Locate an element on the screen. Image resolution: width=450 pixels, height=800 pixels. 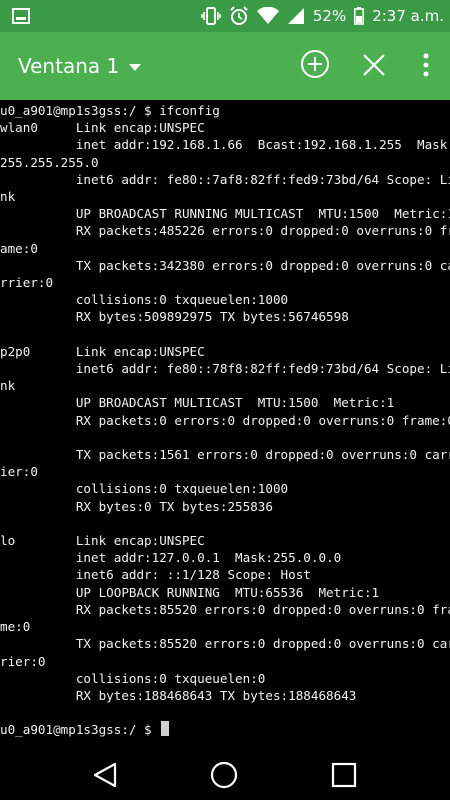
battery-icon is located at coordinates (359, 16).